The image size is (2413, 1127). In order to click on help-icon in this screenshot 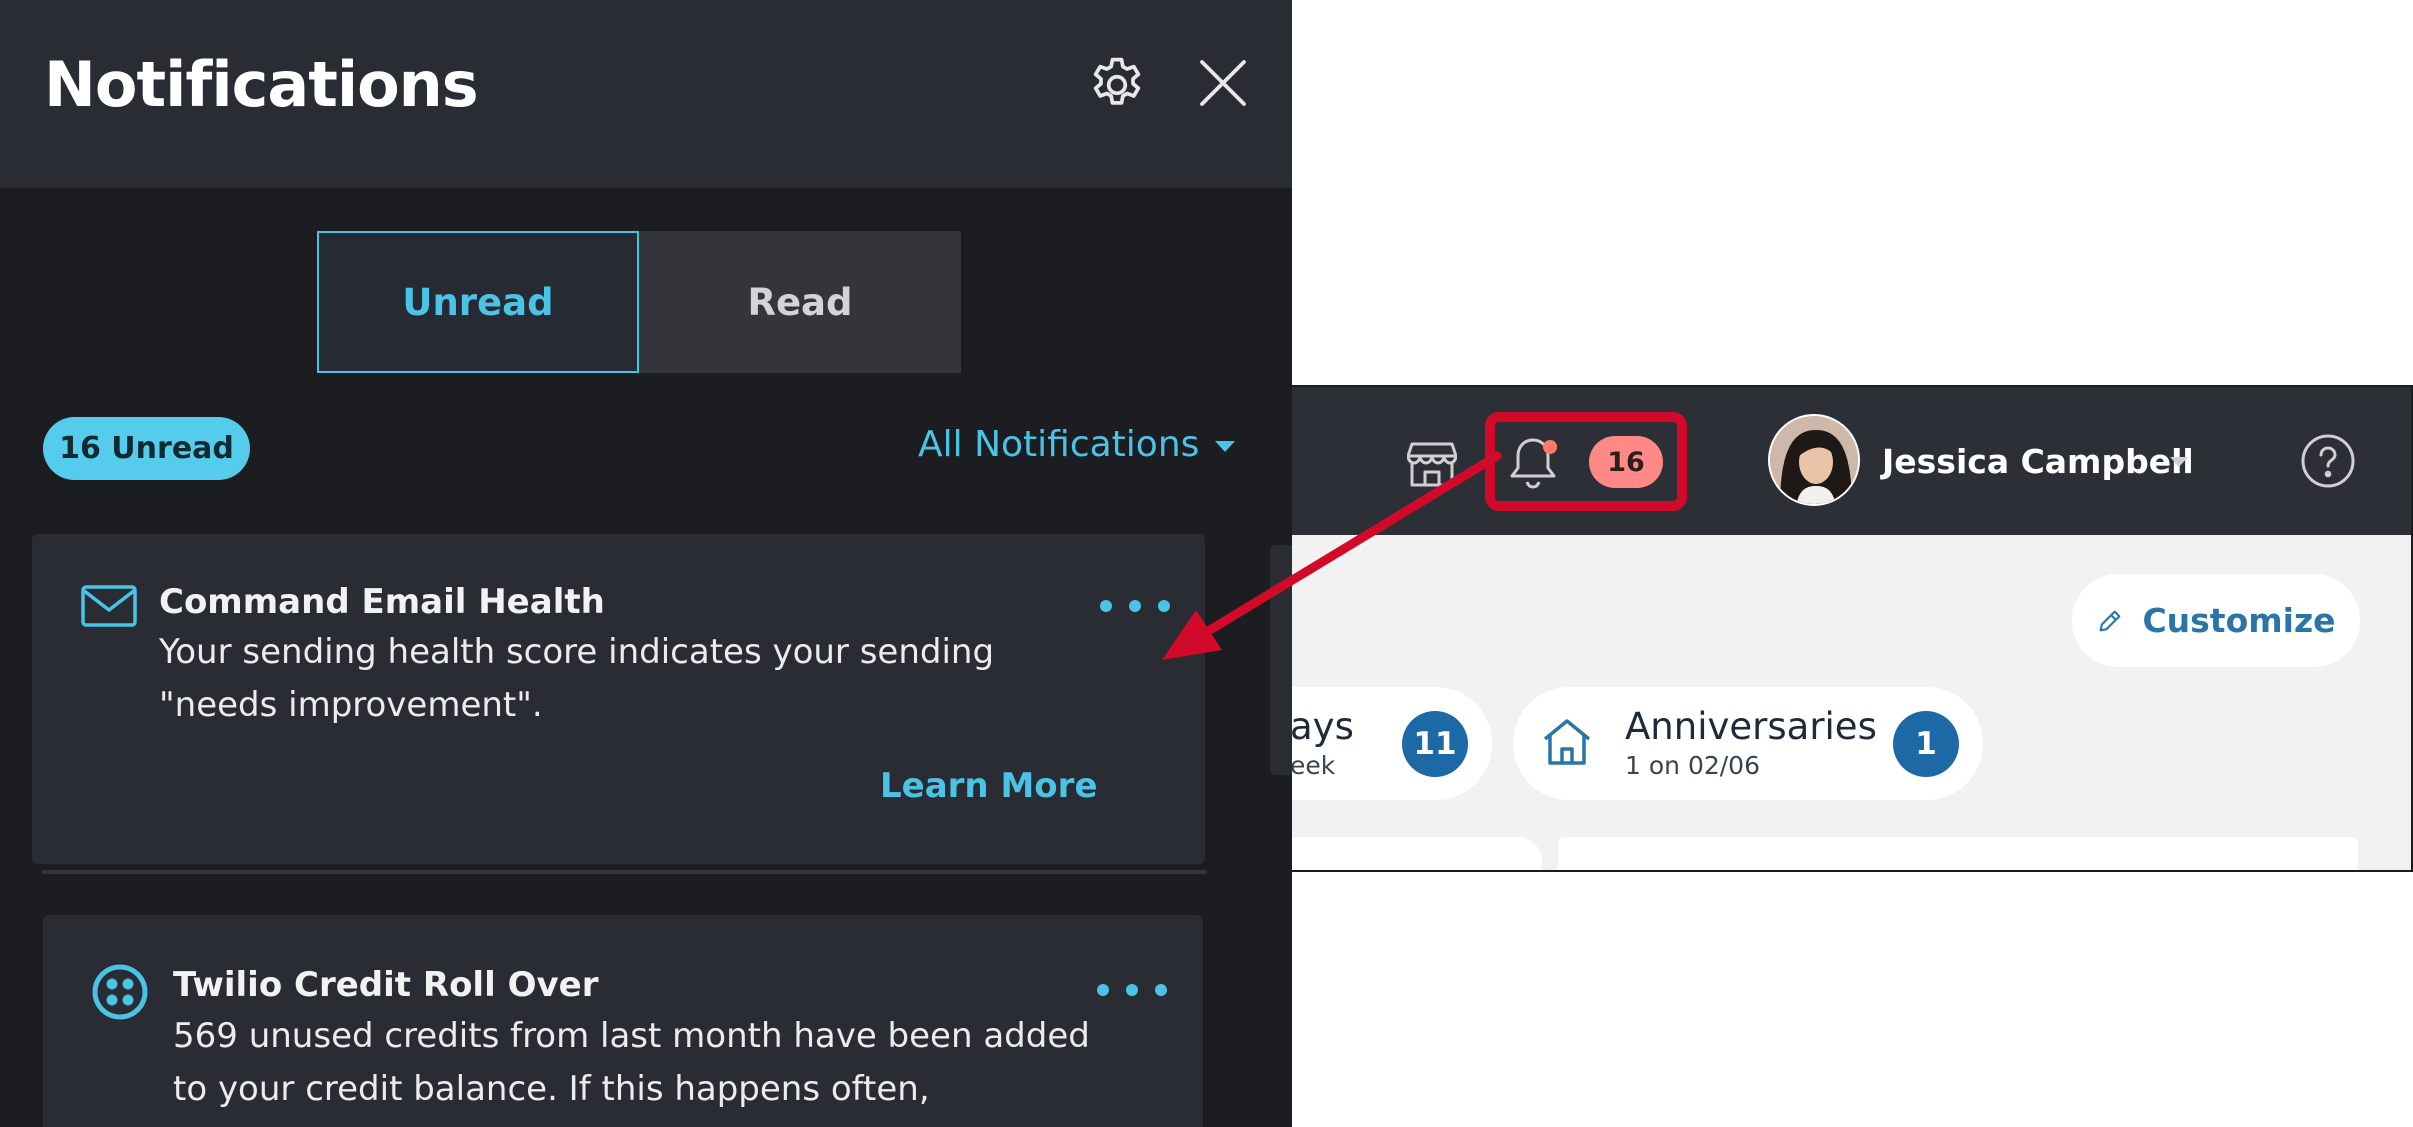, I will do `click(2328, 461)`.